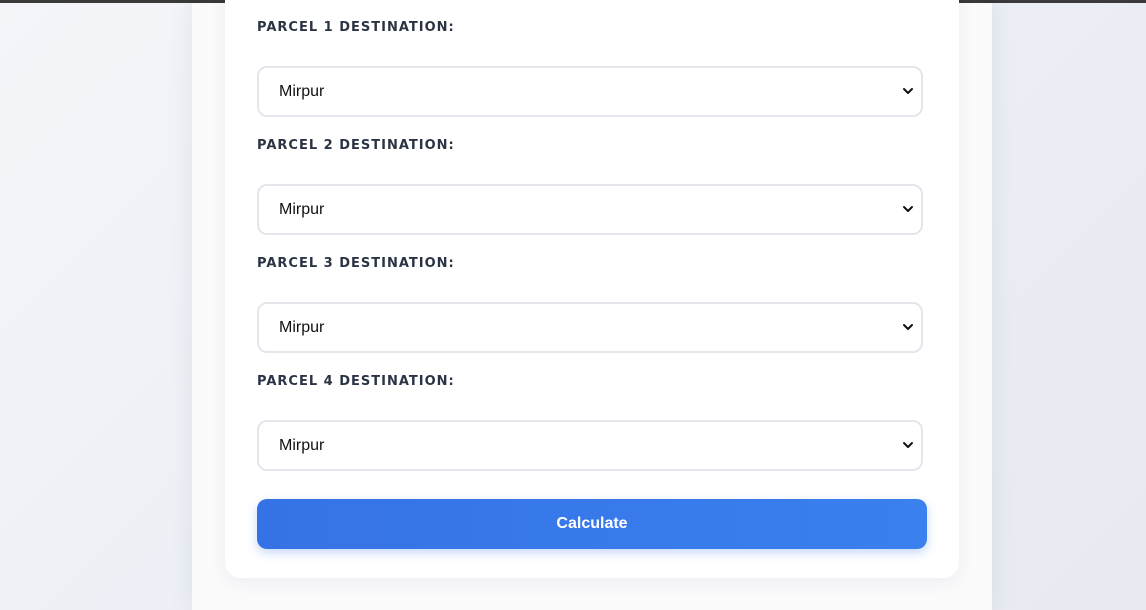 The height and width of the screenshot is (610, 1146). What do you see at coordinates (356, 27) in the screenshot?
I see `parcel-1-label: PARCEL 1 DESTINATION:` at bounding box center [356, 27].